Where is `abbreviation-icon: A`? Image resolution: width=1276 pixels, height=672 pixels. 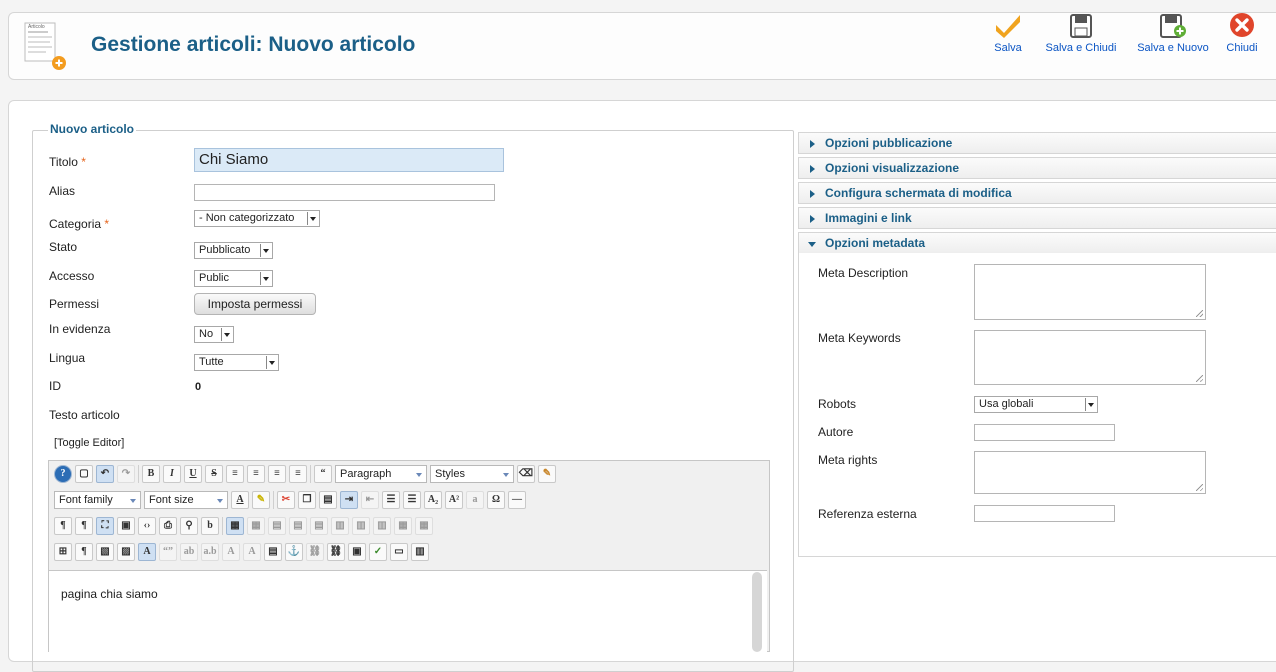
abbreviation-icon: A is located at coordinates (147, 552).